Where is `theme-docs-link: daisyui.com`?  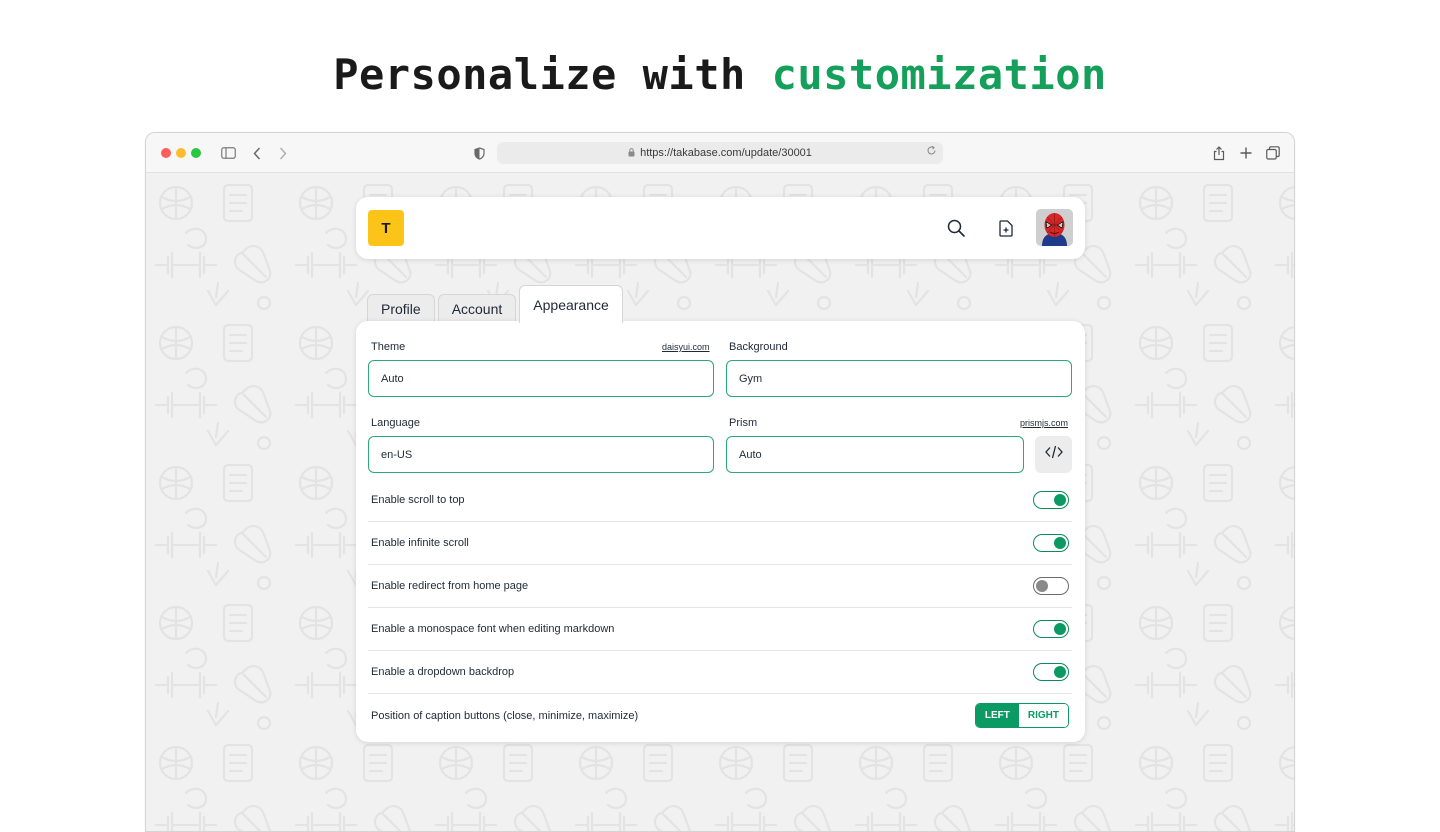
theme-docs-link: daisyui.com is located at coordinates (686, 347).